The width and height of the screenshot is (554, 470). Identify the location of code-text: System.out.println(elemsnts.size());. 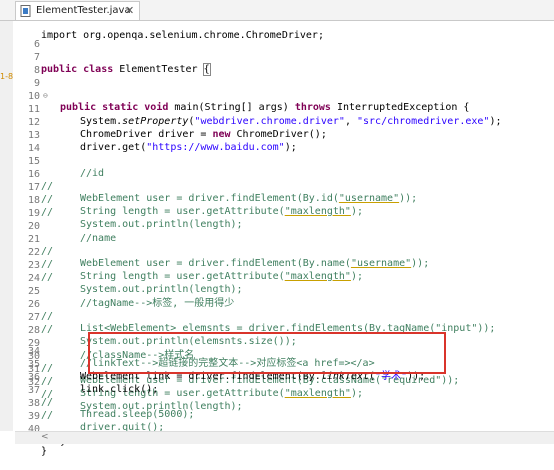
(188, 341).